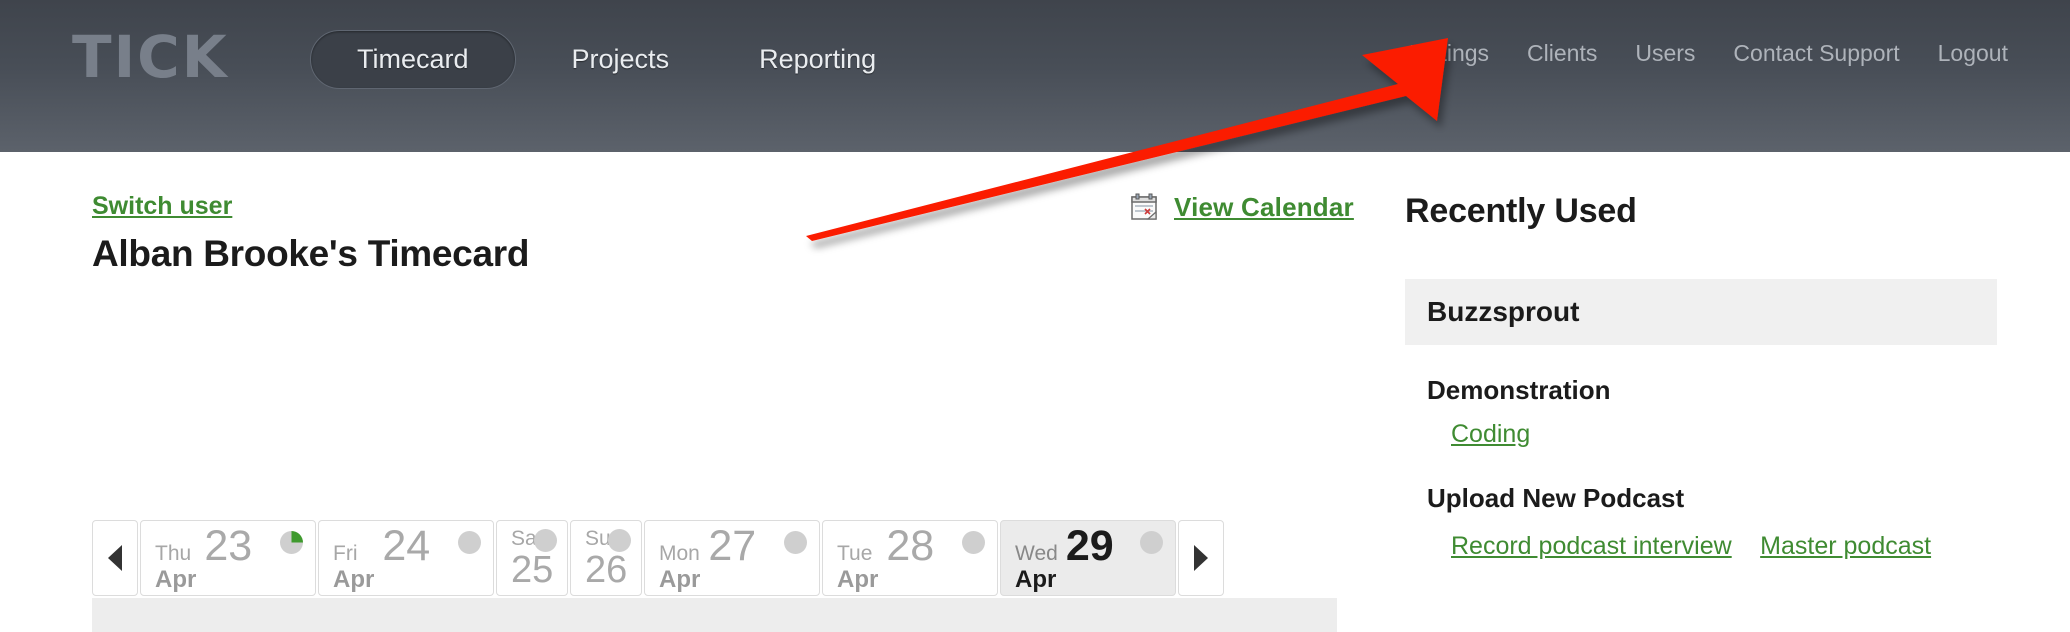 This screenshot has height=632, width=2070. I want to click on day-tab-labels: Tue Apr, so click(857, 567).